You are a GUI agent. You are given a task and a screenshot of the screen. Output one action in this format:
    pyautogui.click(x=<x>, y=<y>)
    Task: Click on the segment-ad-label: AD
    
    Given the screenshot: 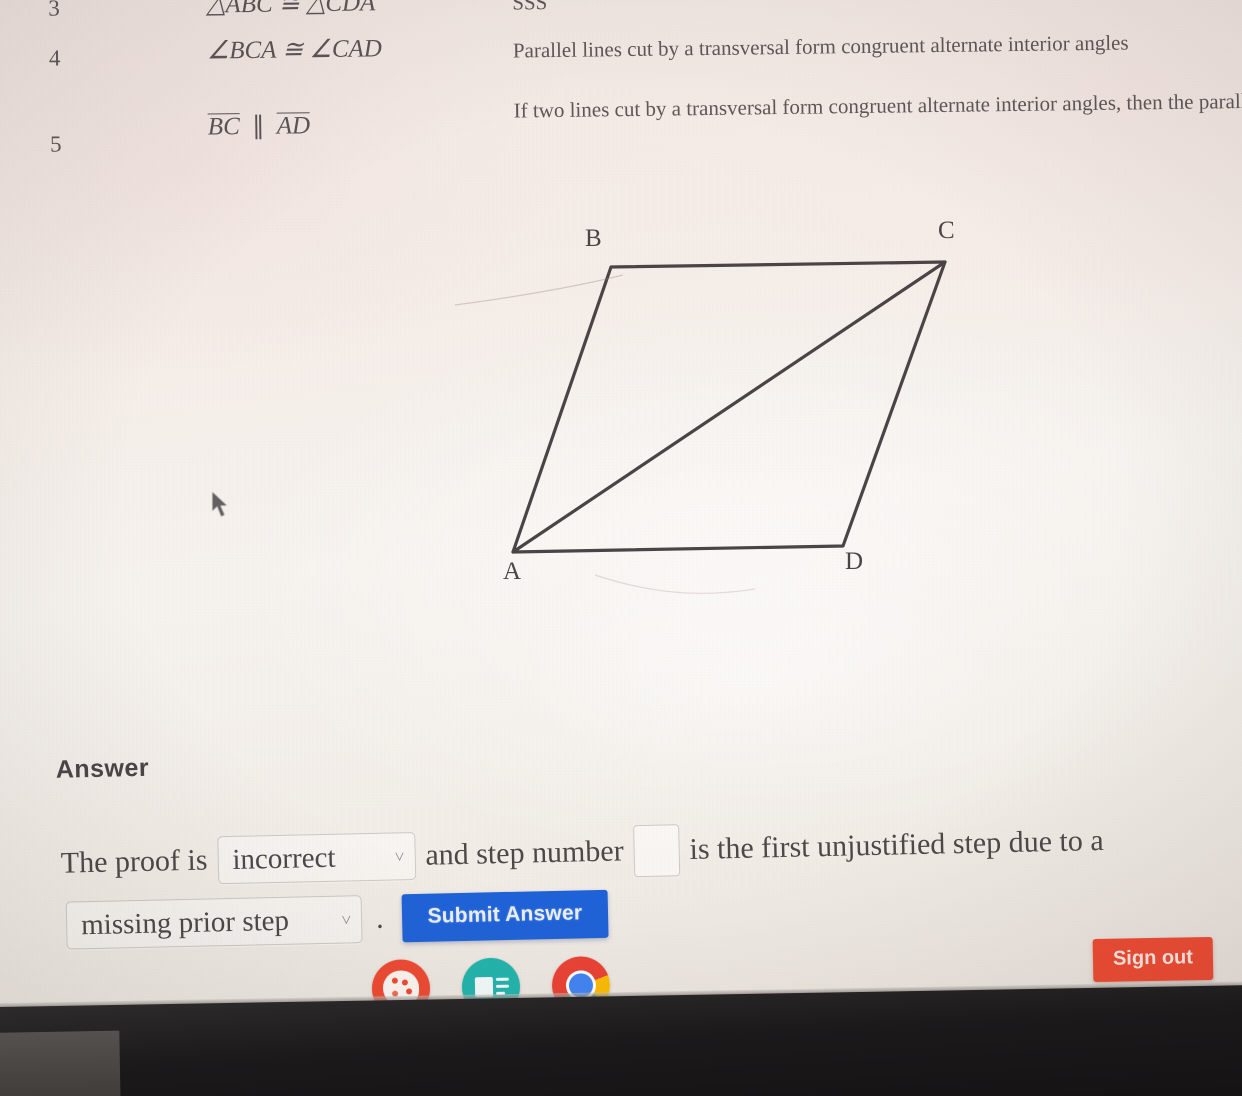 What is the action you would take?
    pyautogui.click(x=293, y=126)
    